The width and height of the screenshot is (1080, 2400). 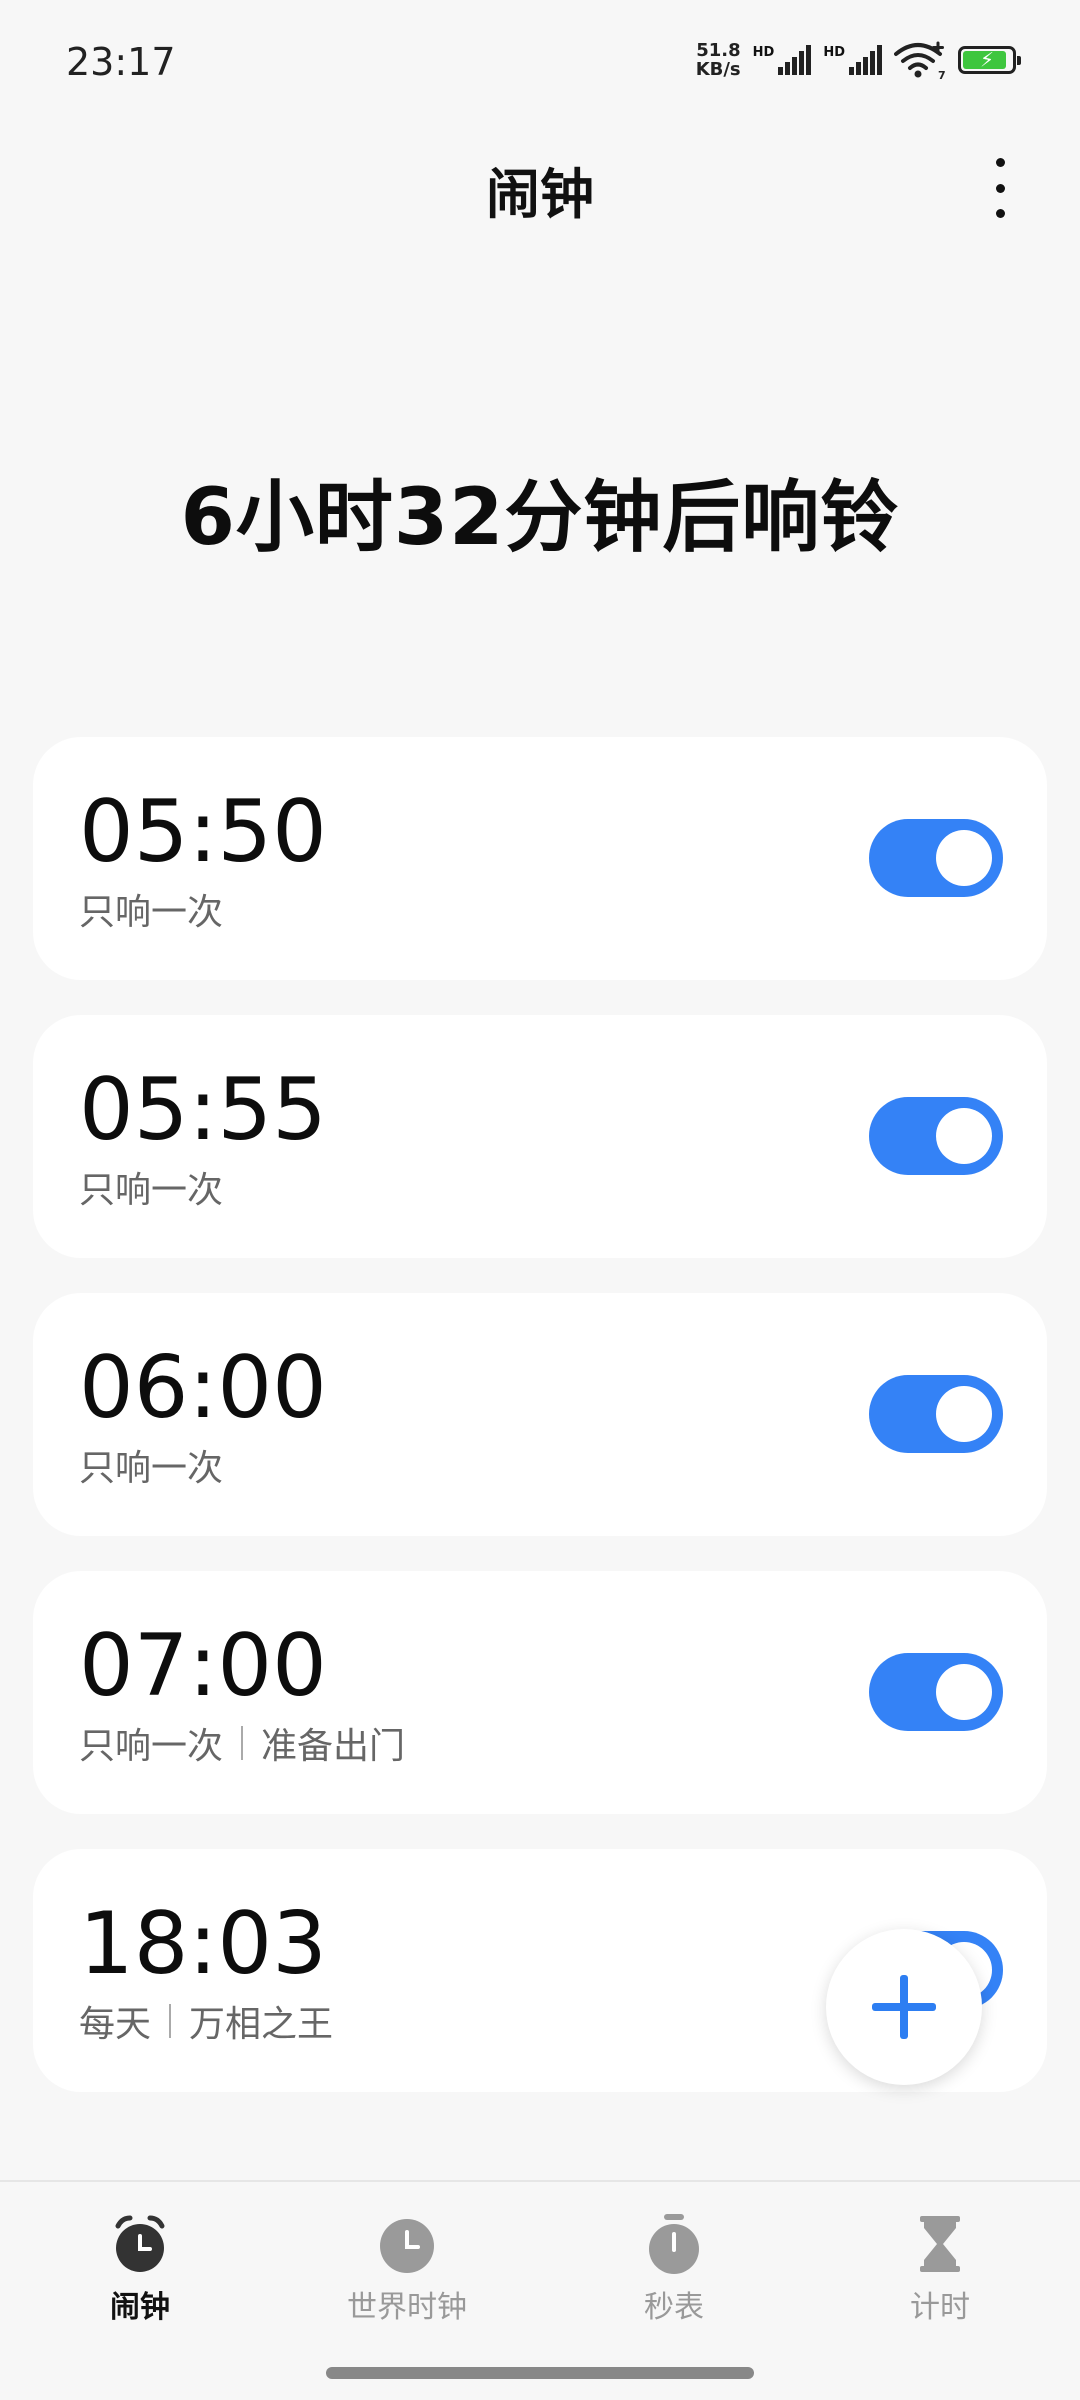 I want to click on alarm-time: 05:50, so click(x=203, y=832).